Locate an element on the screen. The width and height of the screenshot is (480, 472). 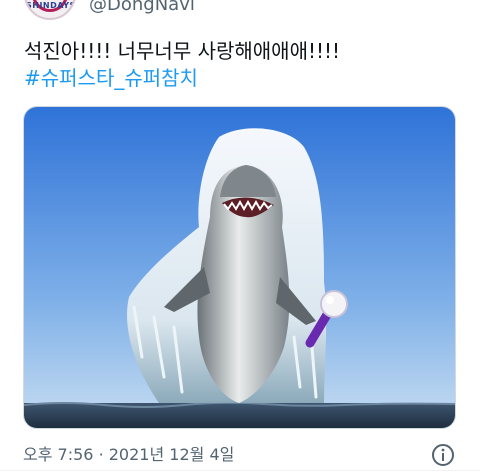
lightstick-ball is located at coordinates (334, 304).